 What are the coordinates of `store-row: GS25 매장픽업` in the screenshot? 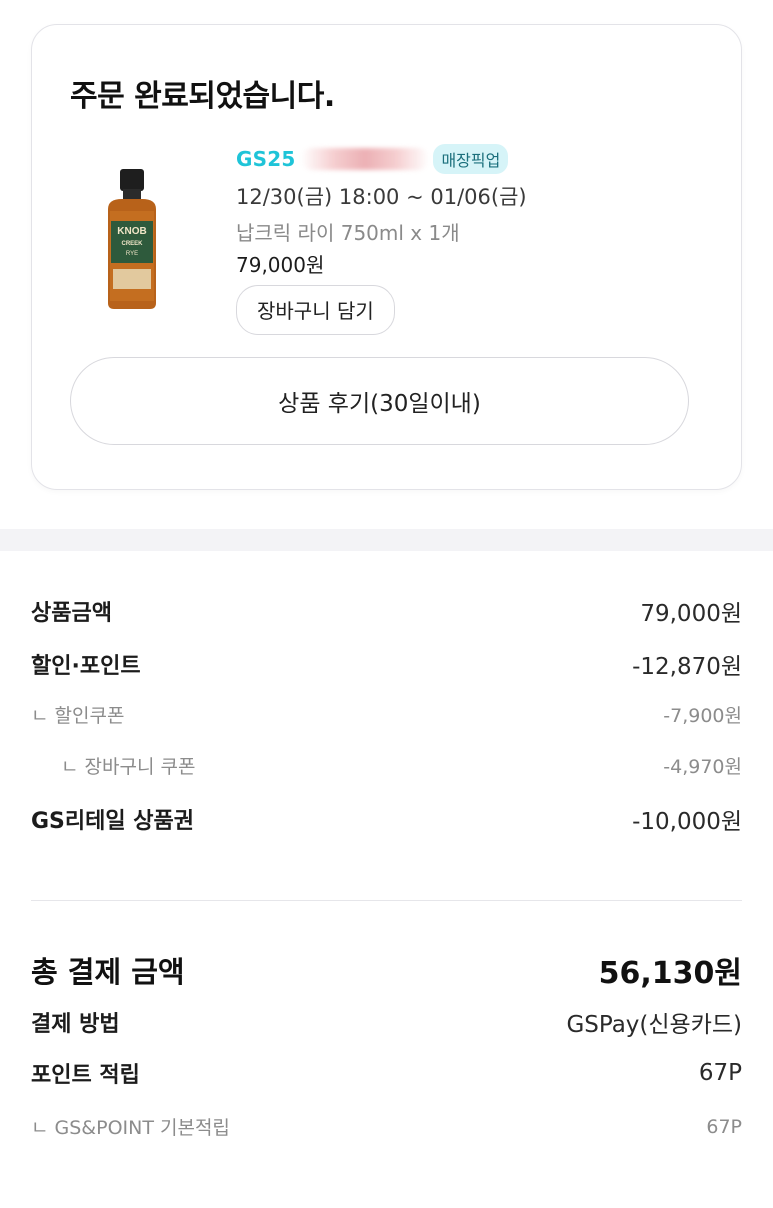 It's located at (476, 159).